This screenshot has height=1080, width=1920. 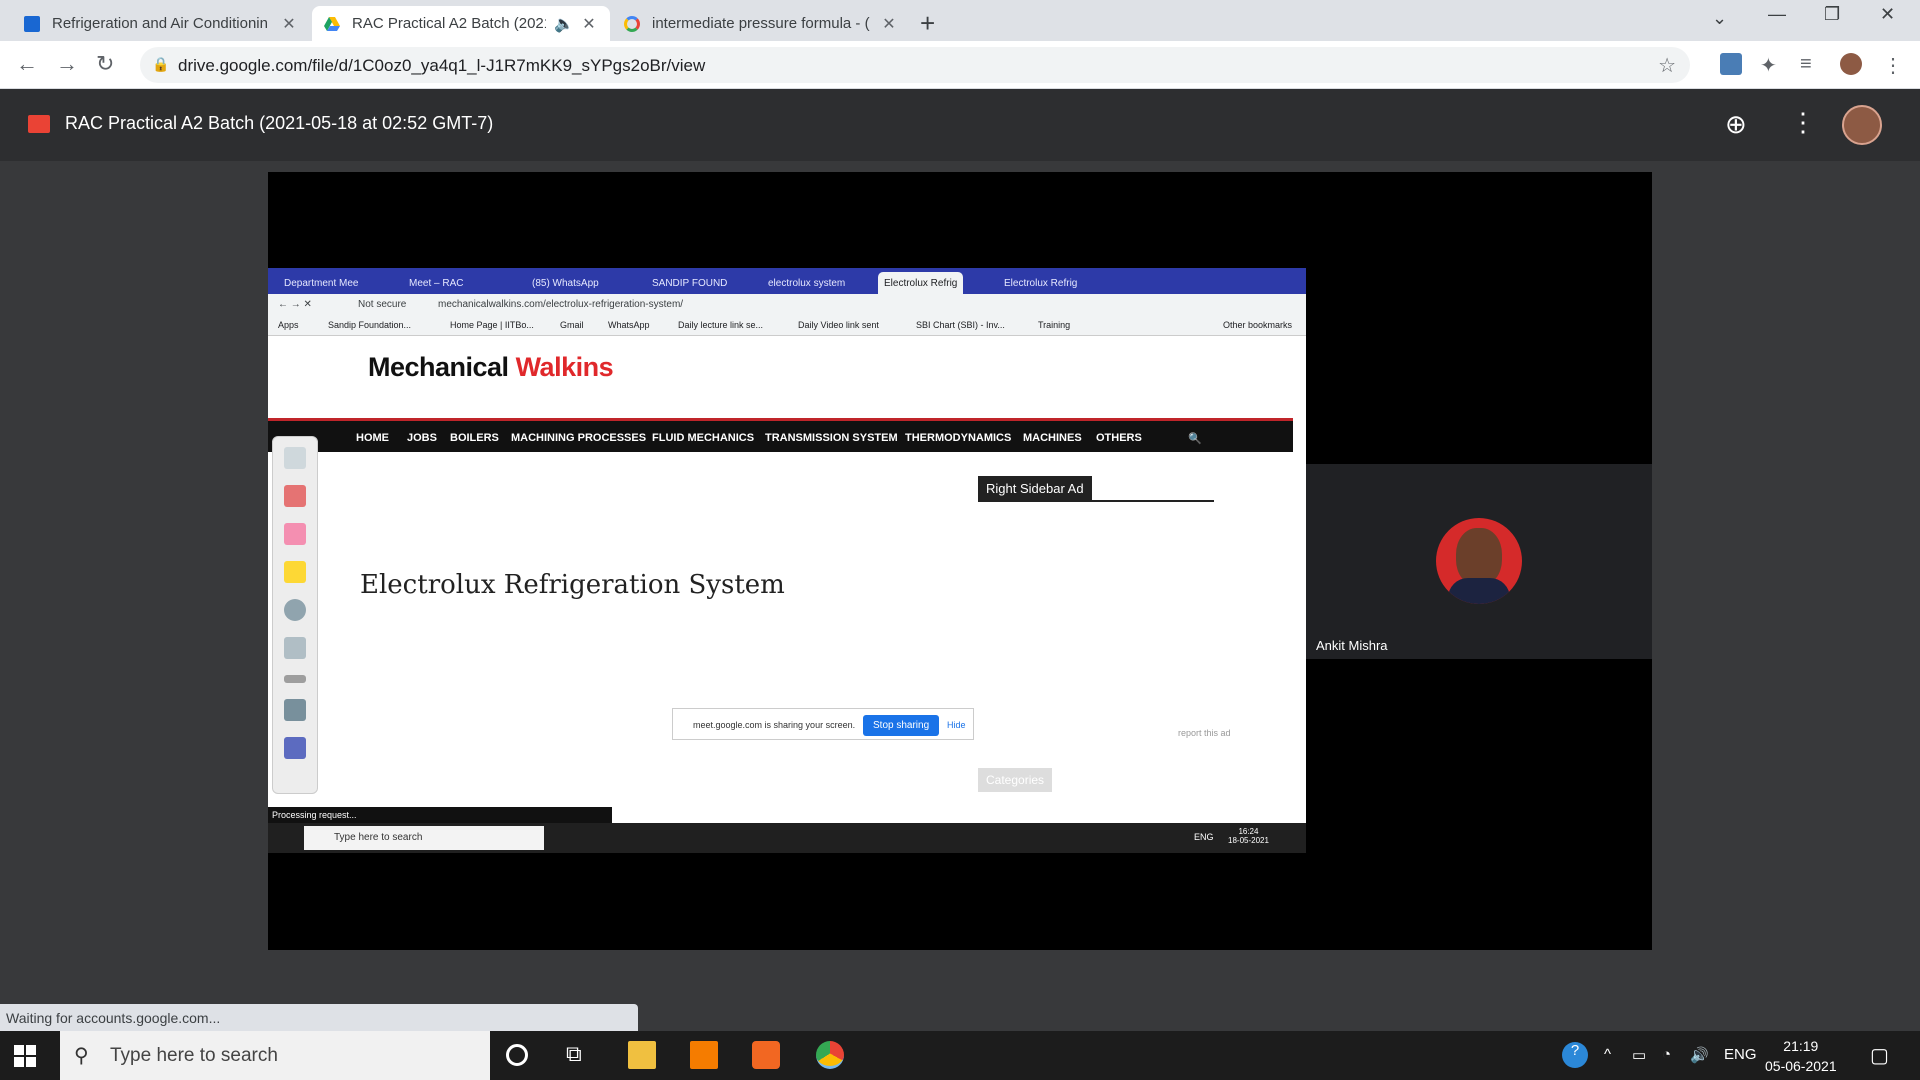 I want to click on nav-item: THERMODYNAMICS, so click(x=958, y=438).